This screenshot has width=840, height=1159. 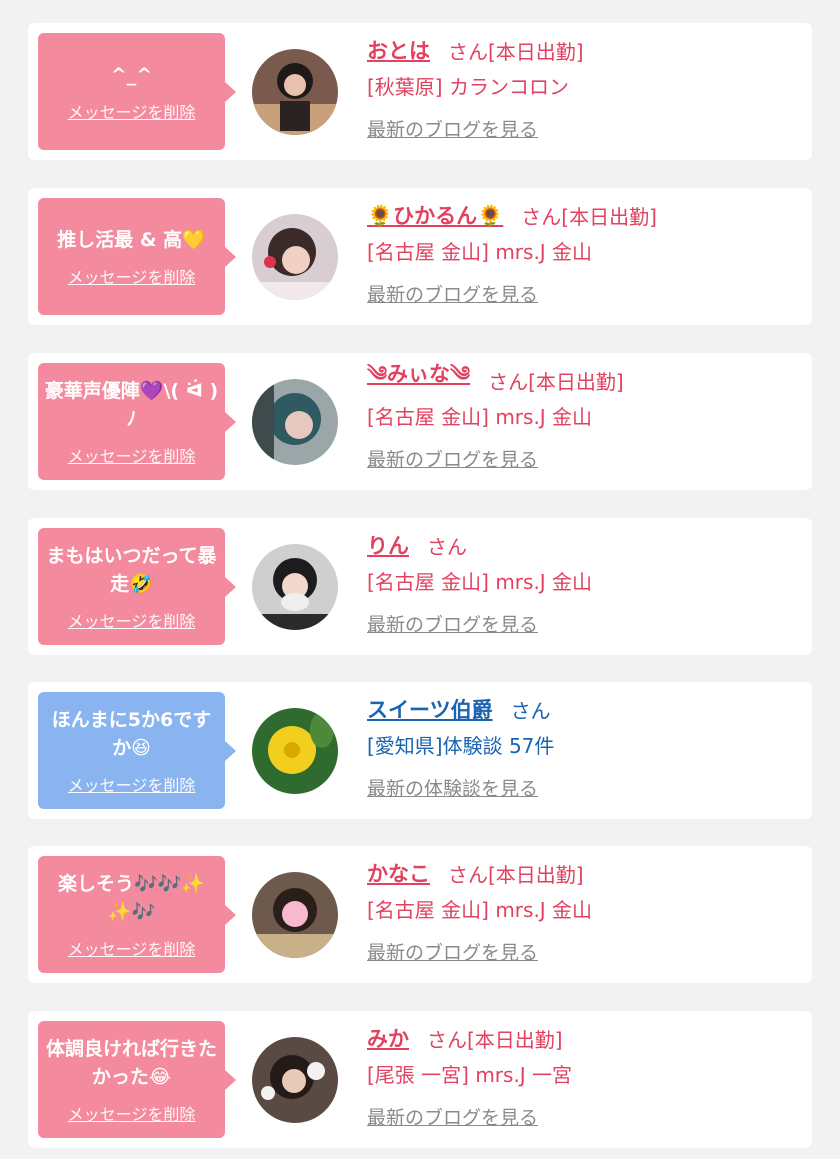 I want to click on message-bubble: 楽しそう🎶🎶✨✨🎶 メッセージを削除, so click(x=137, y=914).